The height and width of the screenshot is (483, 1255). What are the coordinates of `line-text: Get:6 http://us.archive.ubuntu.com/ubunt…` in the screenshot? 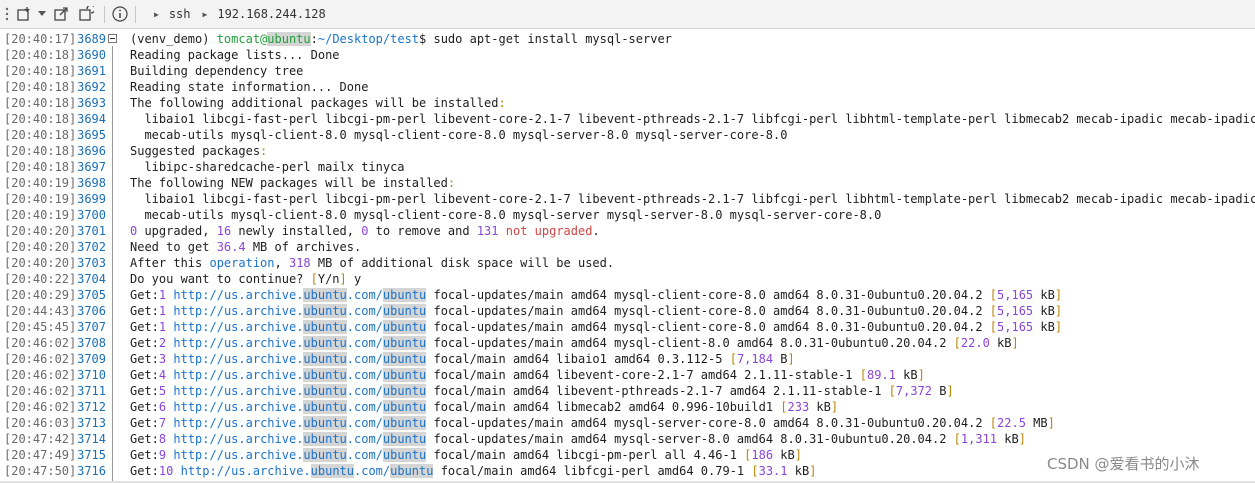 It's located at (484, 407).